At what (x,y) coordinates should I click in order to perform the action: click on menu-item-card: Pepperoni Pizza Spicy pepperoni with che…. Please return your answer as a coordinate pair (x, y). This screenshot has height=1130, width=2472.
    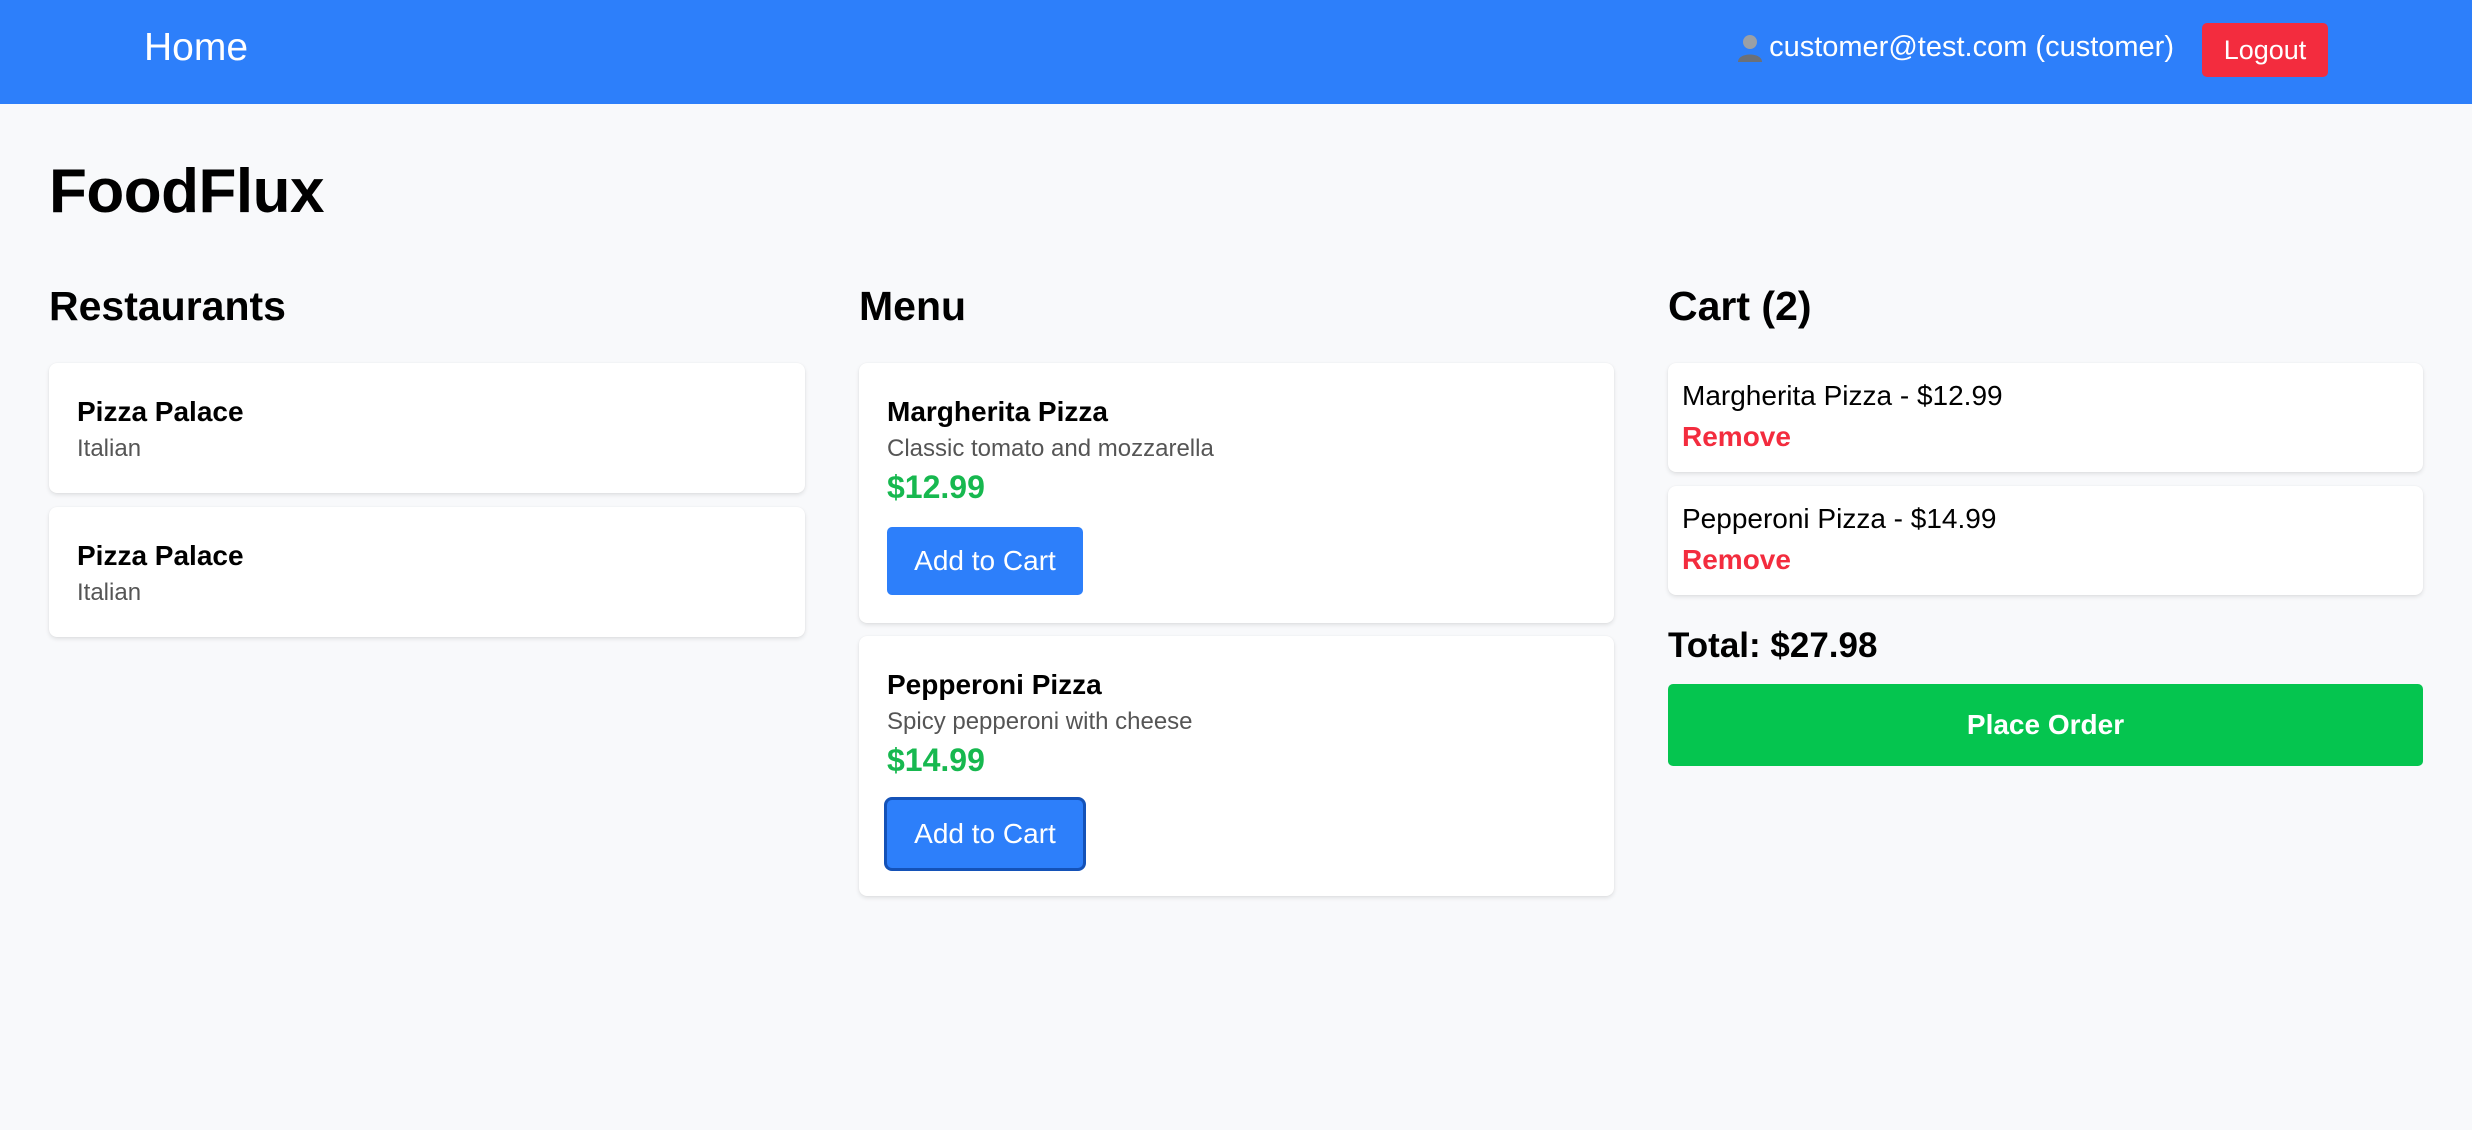
    Looking at the image, I should click on (1236, 766).